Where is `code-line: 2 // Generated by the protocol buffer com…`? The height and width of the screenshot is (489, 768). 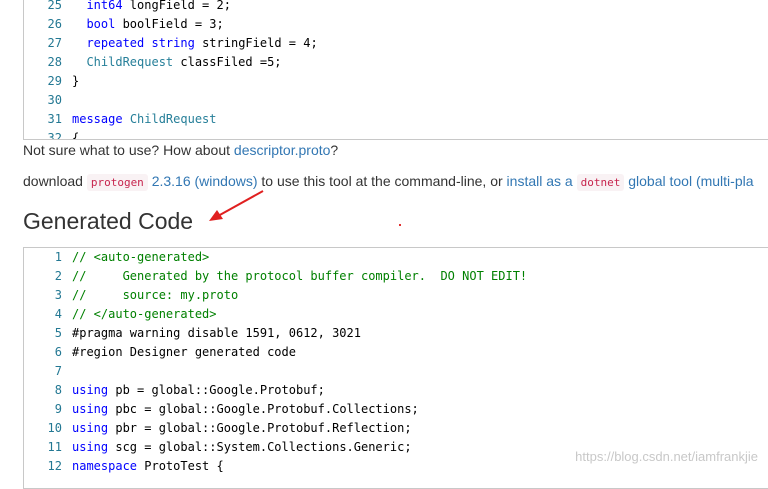 code-line: 2 // Generated by the protocol buffer com… is located at coordinates (396, 276).